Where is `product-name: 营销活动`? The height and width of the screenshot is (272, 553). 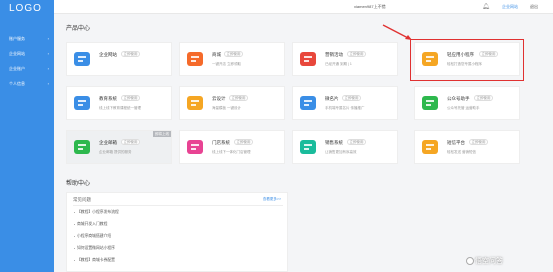
product-name: 营销活动 is located at coordinates (334, 54).